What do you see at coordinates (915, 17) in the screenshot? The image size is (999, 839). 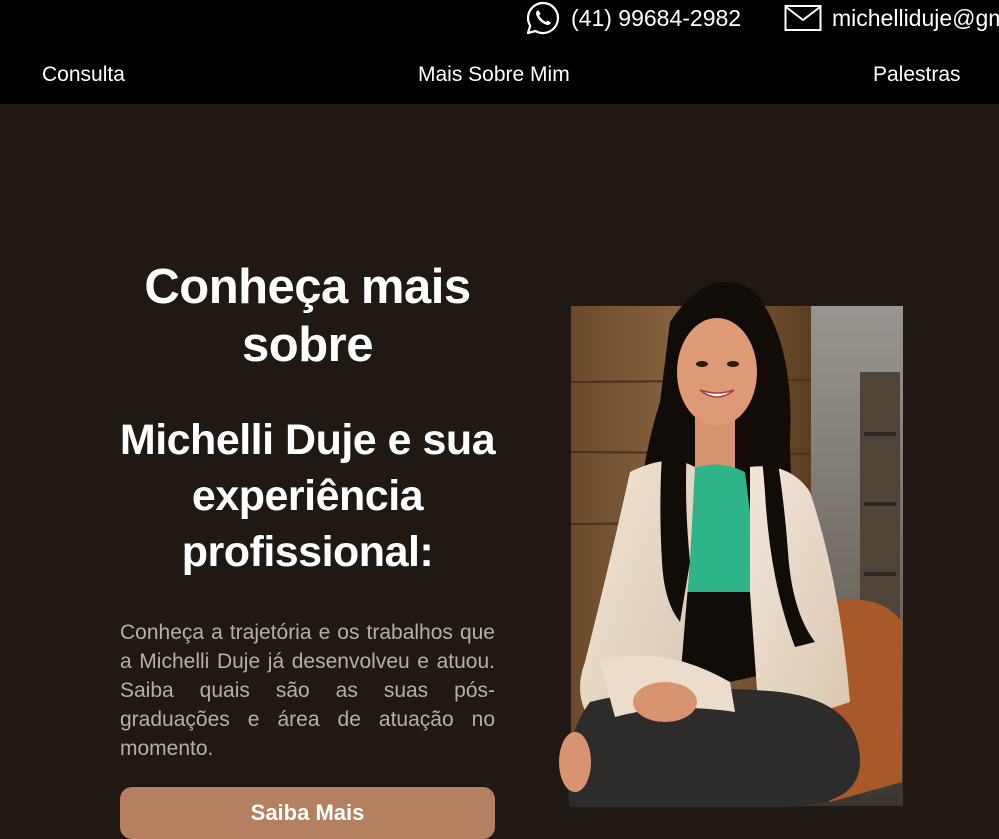 I see `email-address: michelliduje@gm` at bounding box center [915, 17].